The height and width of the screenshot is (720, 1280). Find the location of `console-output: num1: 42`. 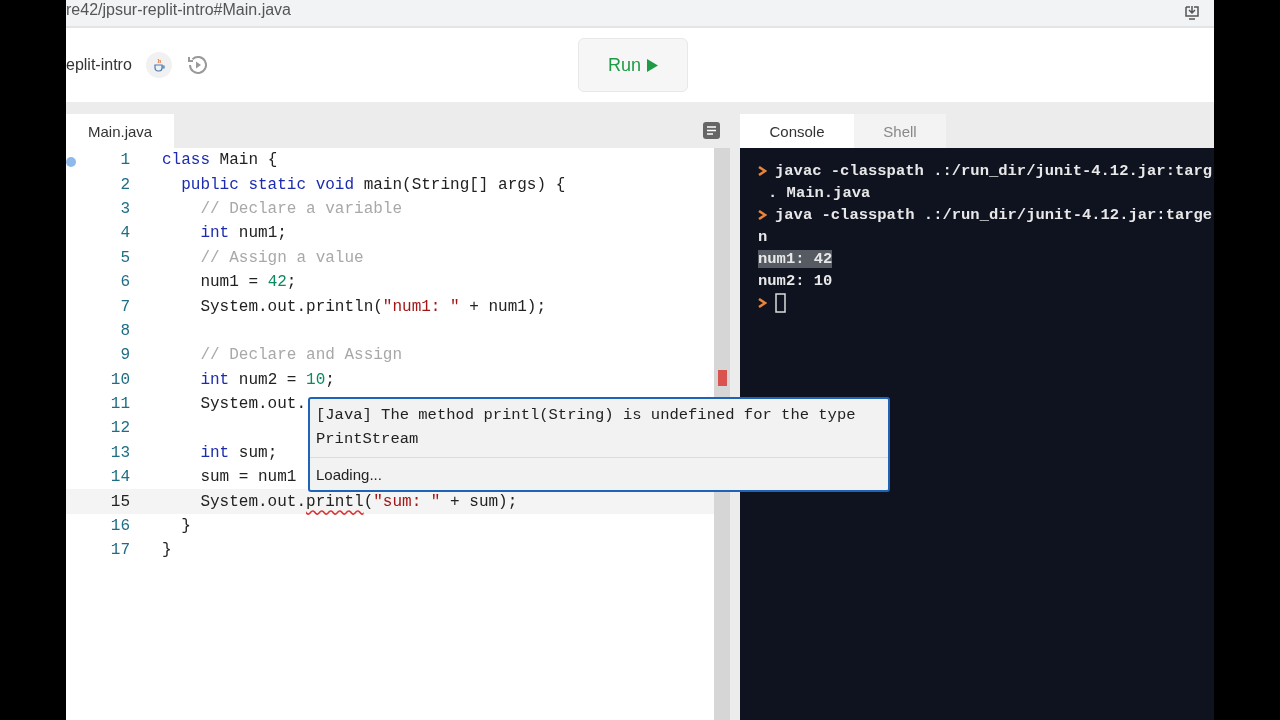

console-output: num1: 42 is located at coordinates (795, 259).